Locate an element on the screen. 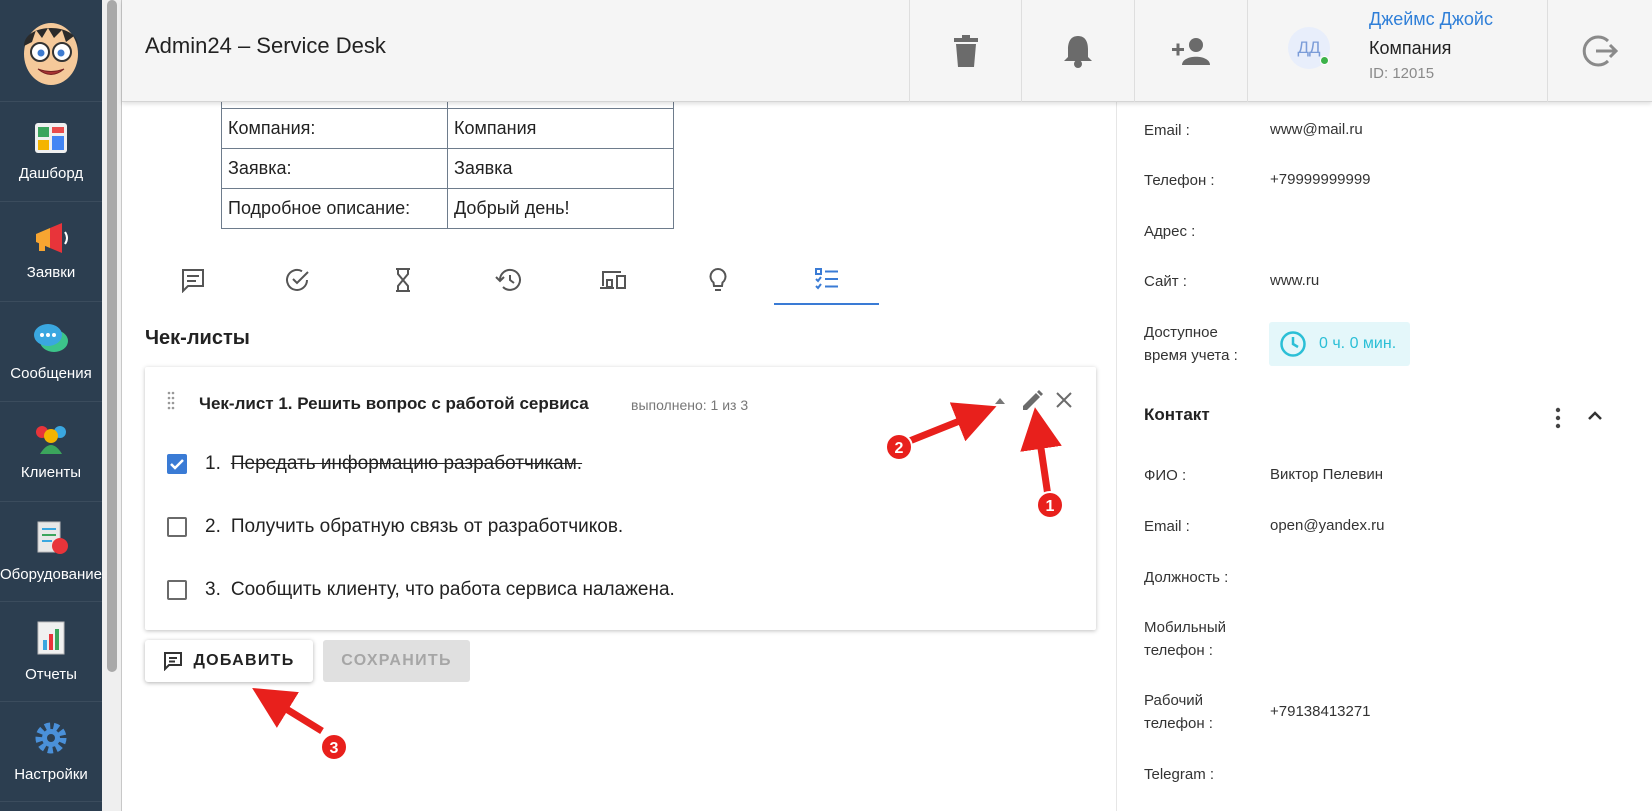 Image resolution: width=1652 pixels, height=811 pixels. lightbulb-icon is located at coordinates (717, 279).